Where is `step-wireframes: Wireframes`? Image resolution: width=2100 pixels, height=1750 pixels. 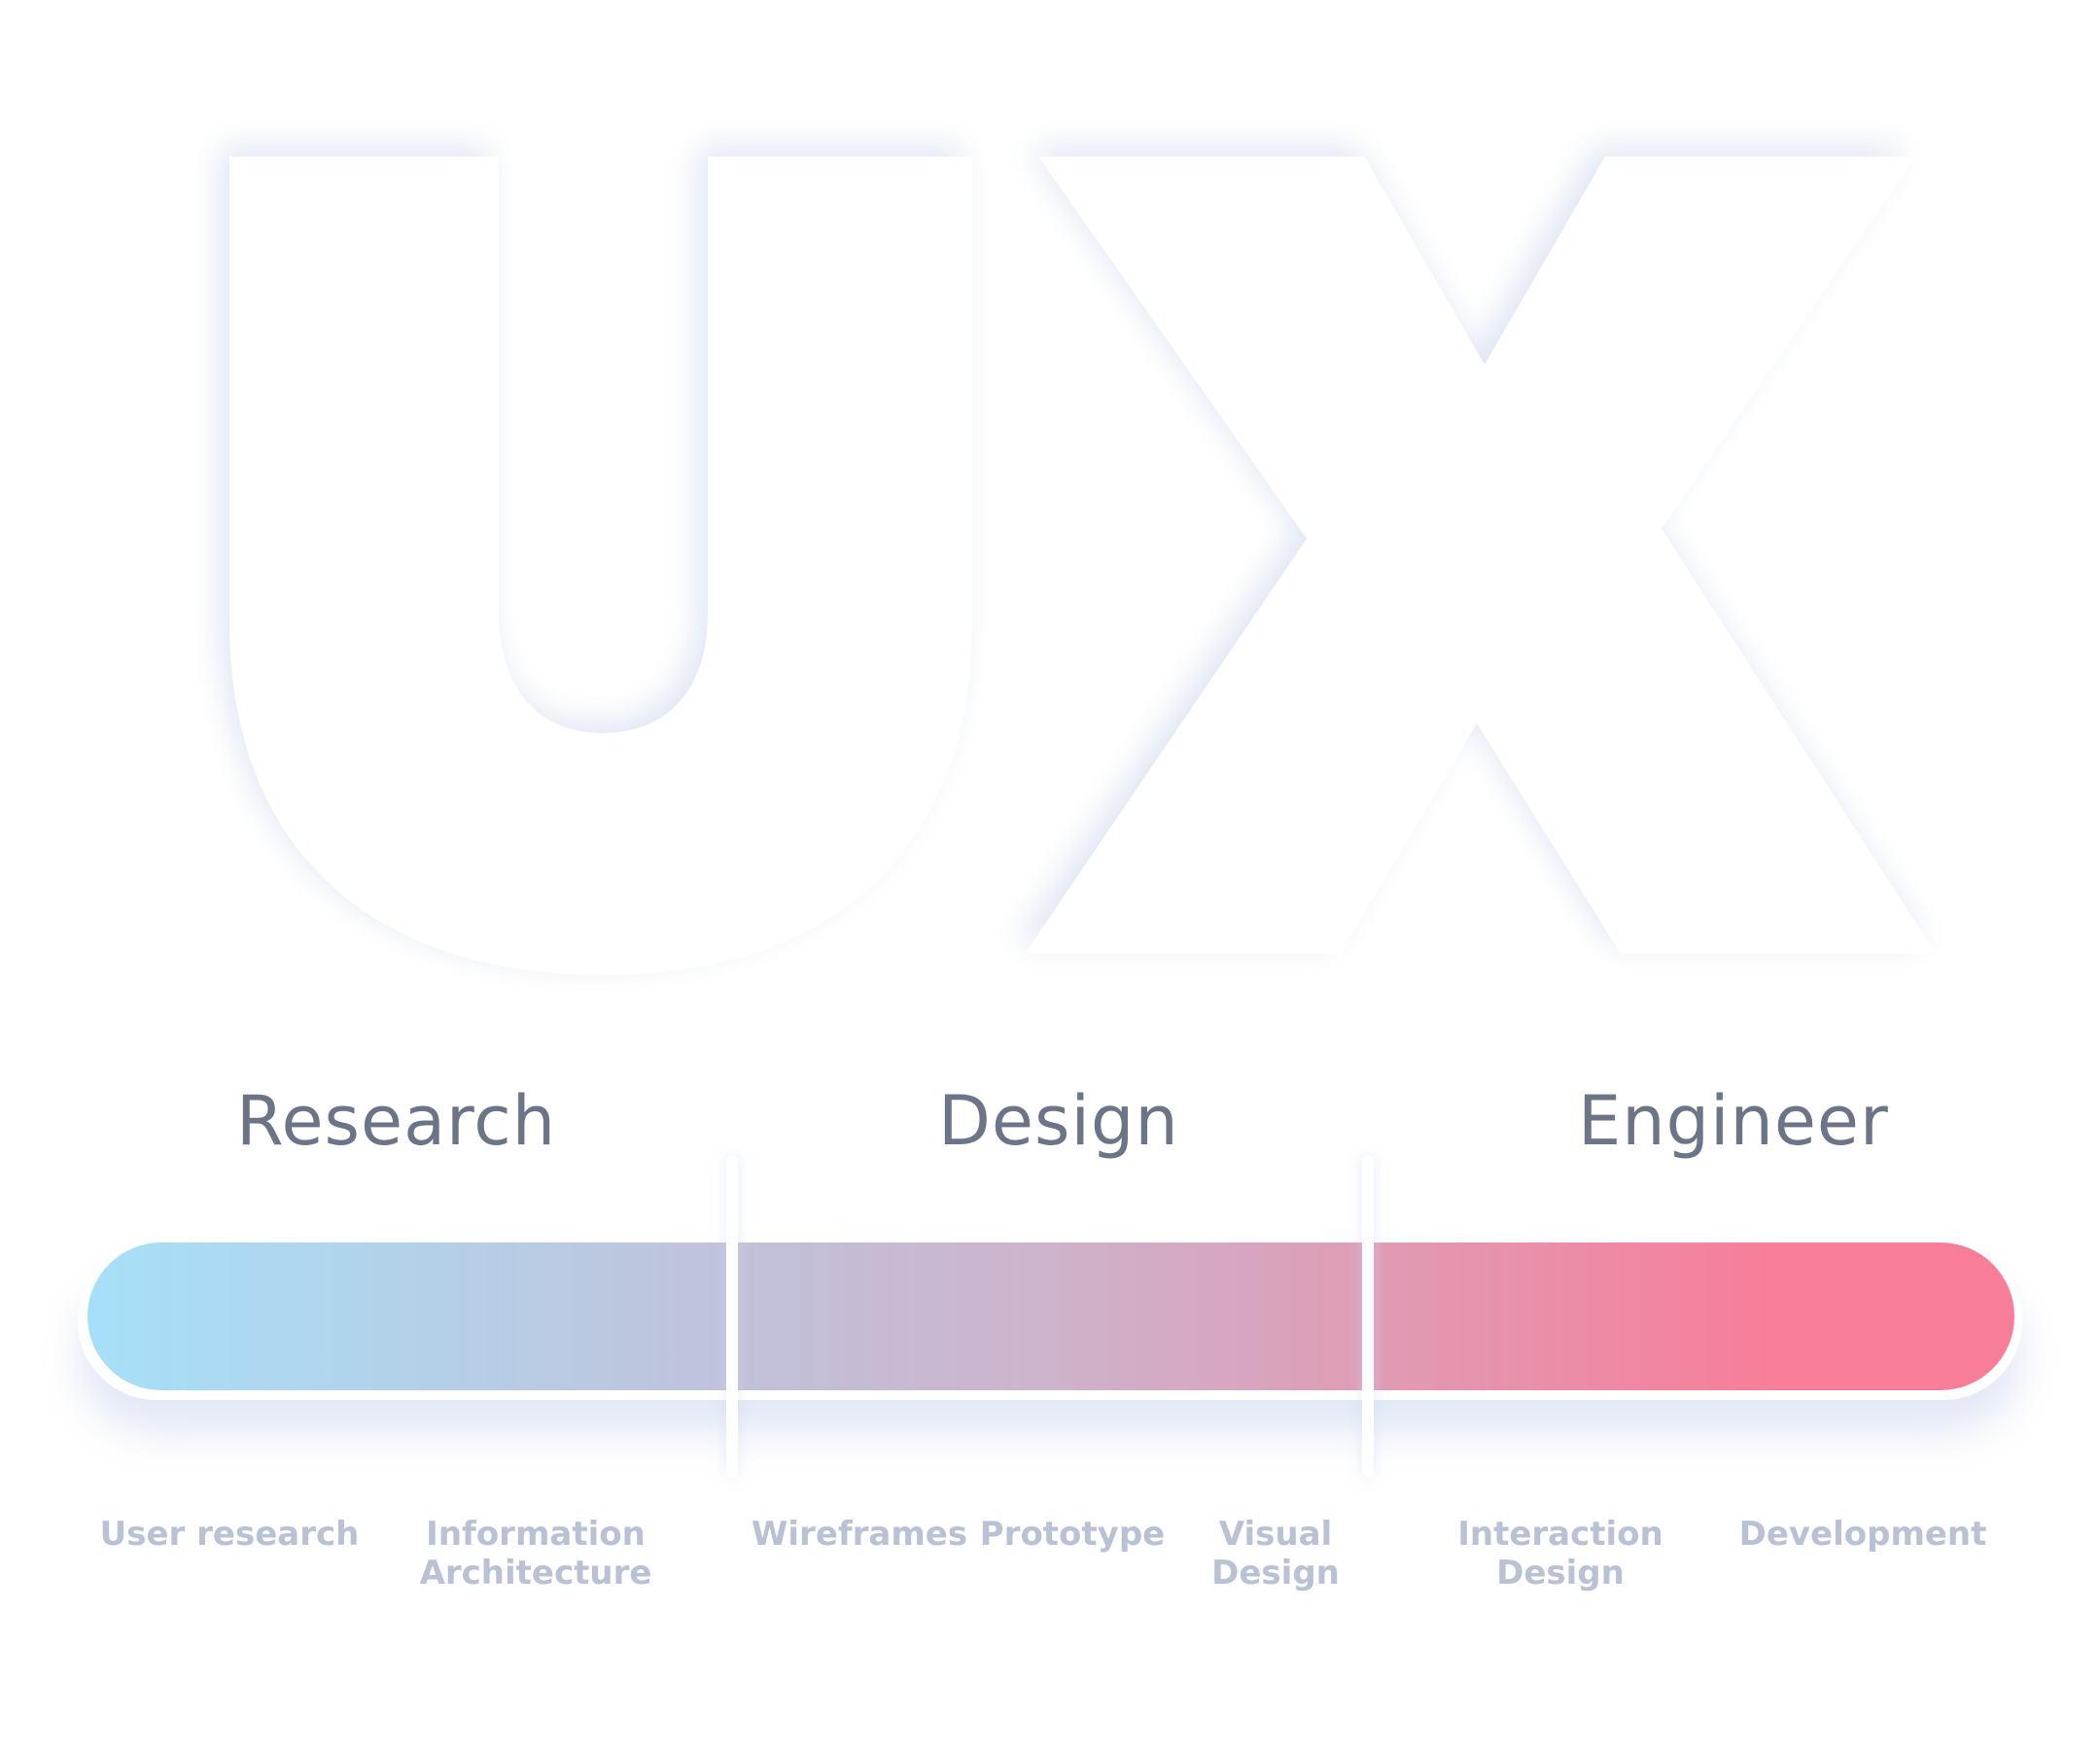 step-wireframes: Wireframes is located at coordinates (859, 1534).